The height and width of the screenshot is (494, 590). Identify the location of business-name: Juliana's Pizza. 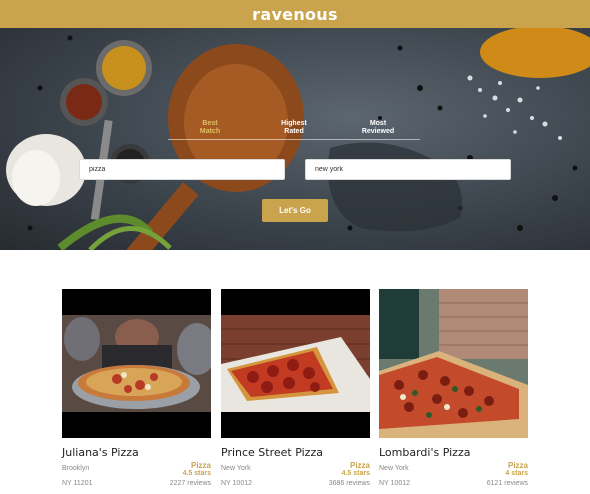
(100, 452).